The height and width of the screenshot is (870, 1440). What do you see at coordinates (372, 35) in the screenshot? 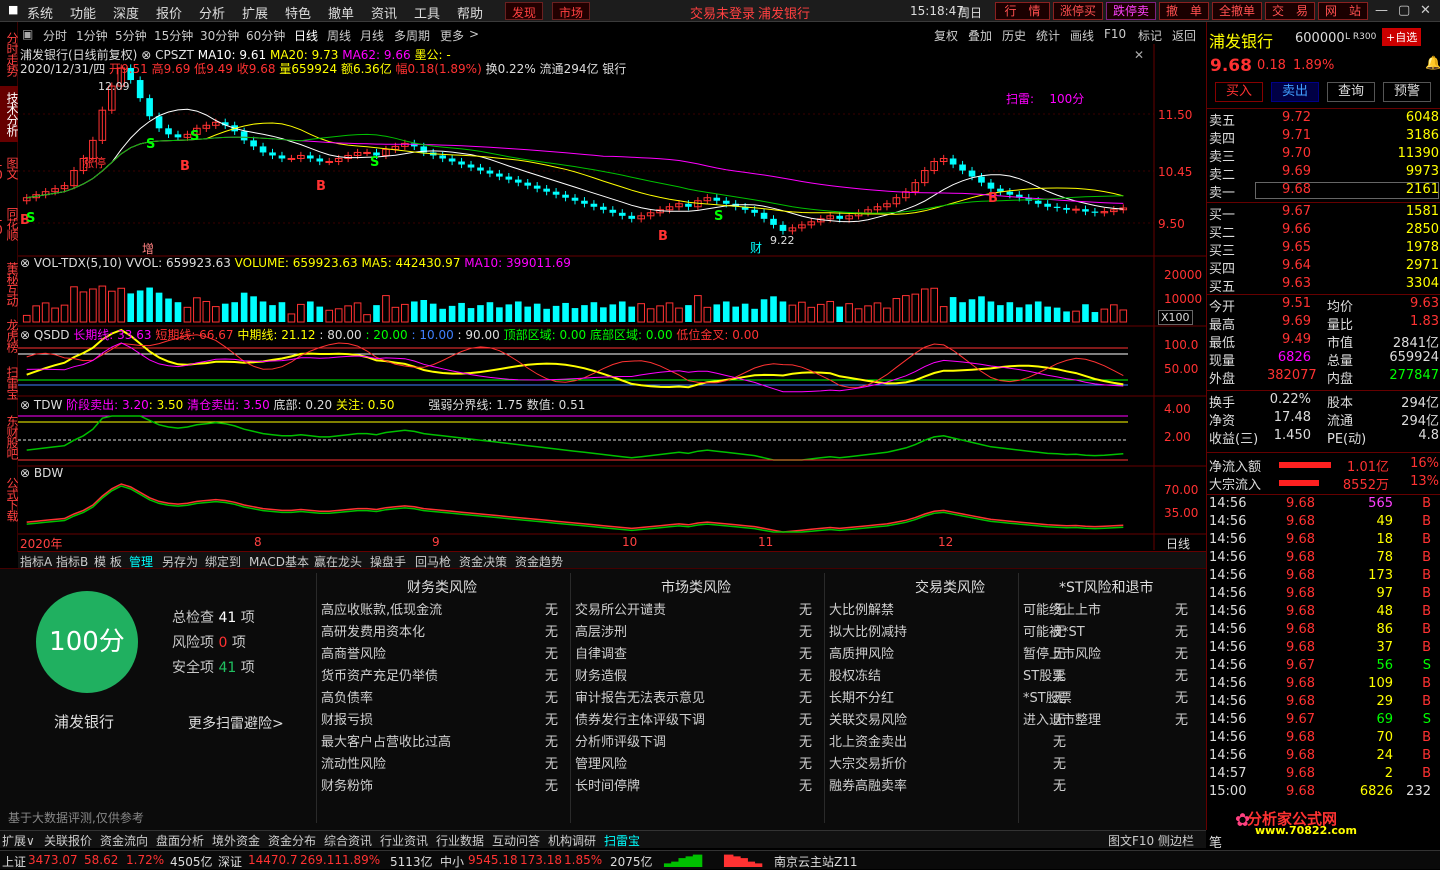
I see `period-tab: 月线` at bounding box center [372, 35].